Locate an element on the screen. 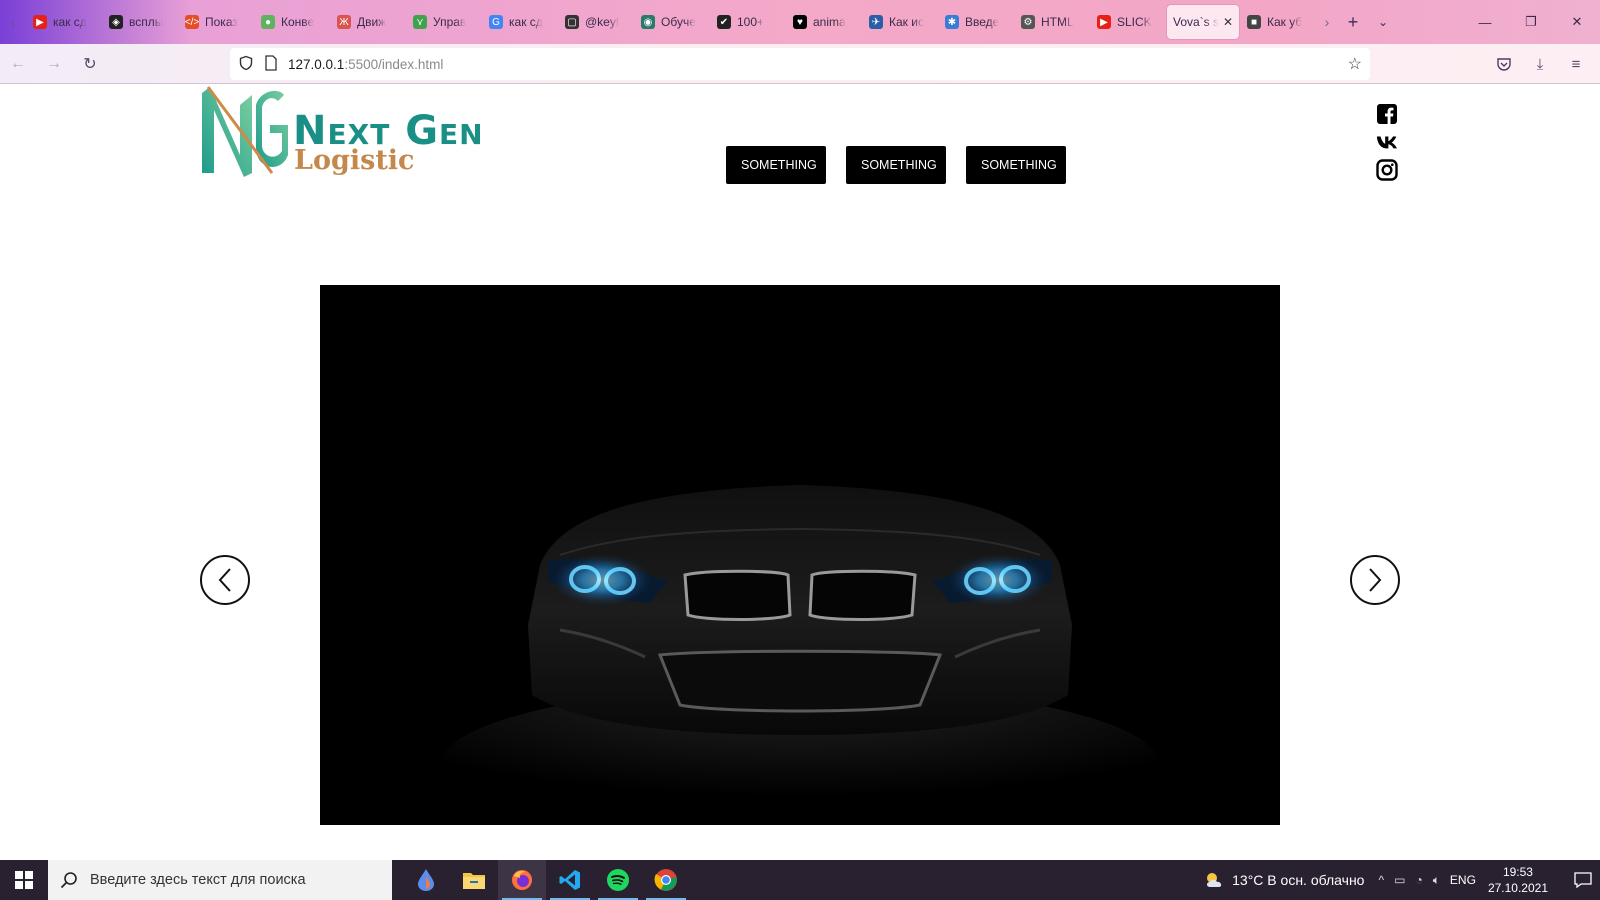 This screenshot has height=900, width=1600. tab: Ж Движ is located at coordinates (368, 22).